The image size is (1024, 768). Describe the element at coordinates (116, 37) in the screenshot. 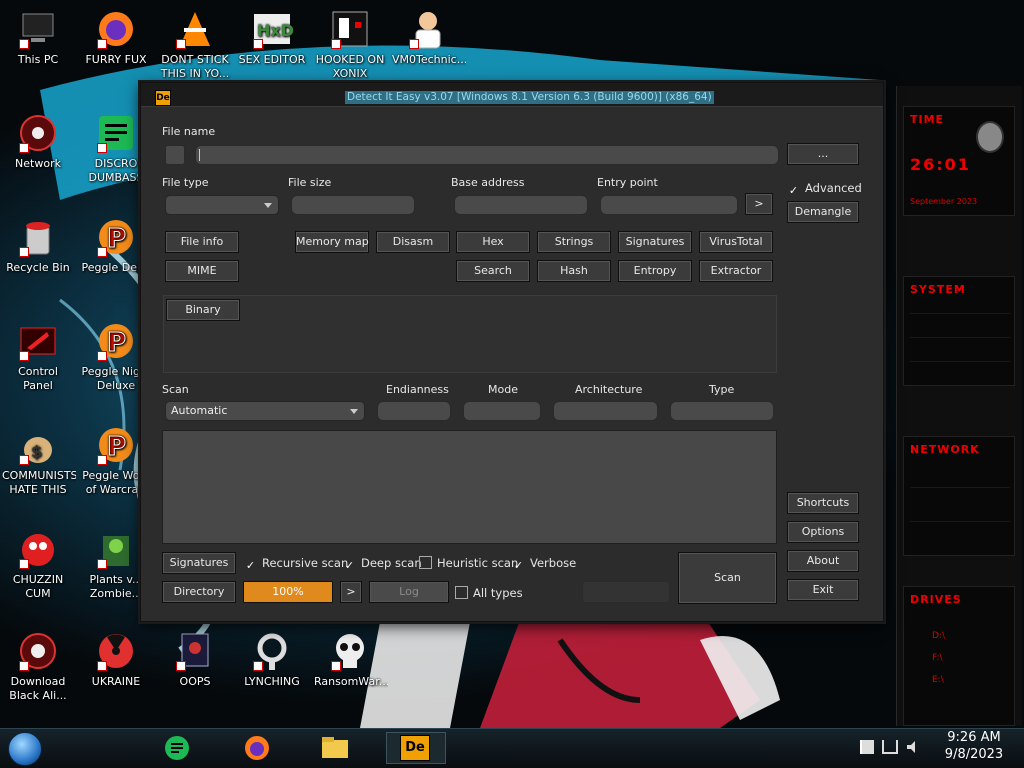

I see `desktop-icon: FURRY FUX` at that location.